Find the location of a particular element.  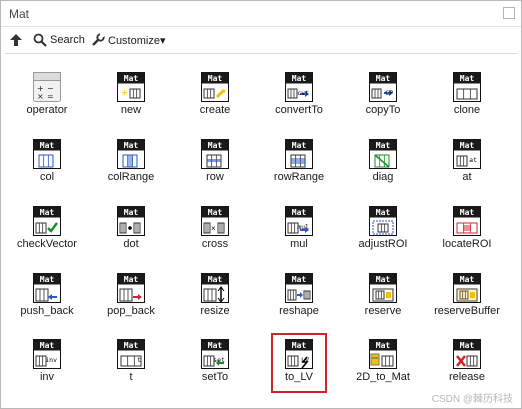

palette-item-new: Mat ✳ new is located at coordinates (131, 85).